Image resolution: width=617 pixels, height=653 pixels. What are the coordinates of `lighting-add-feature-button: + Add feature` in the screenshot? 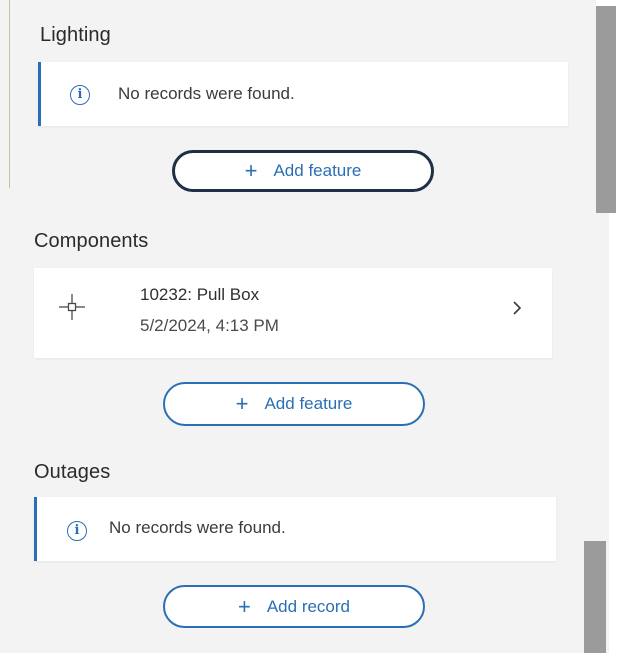 It's located at (303, 171).